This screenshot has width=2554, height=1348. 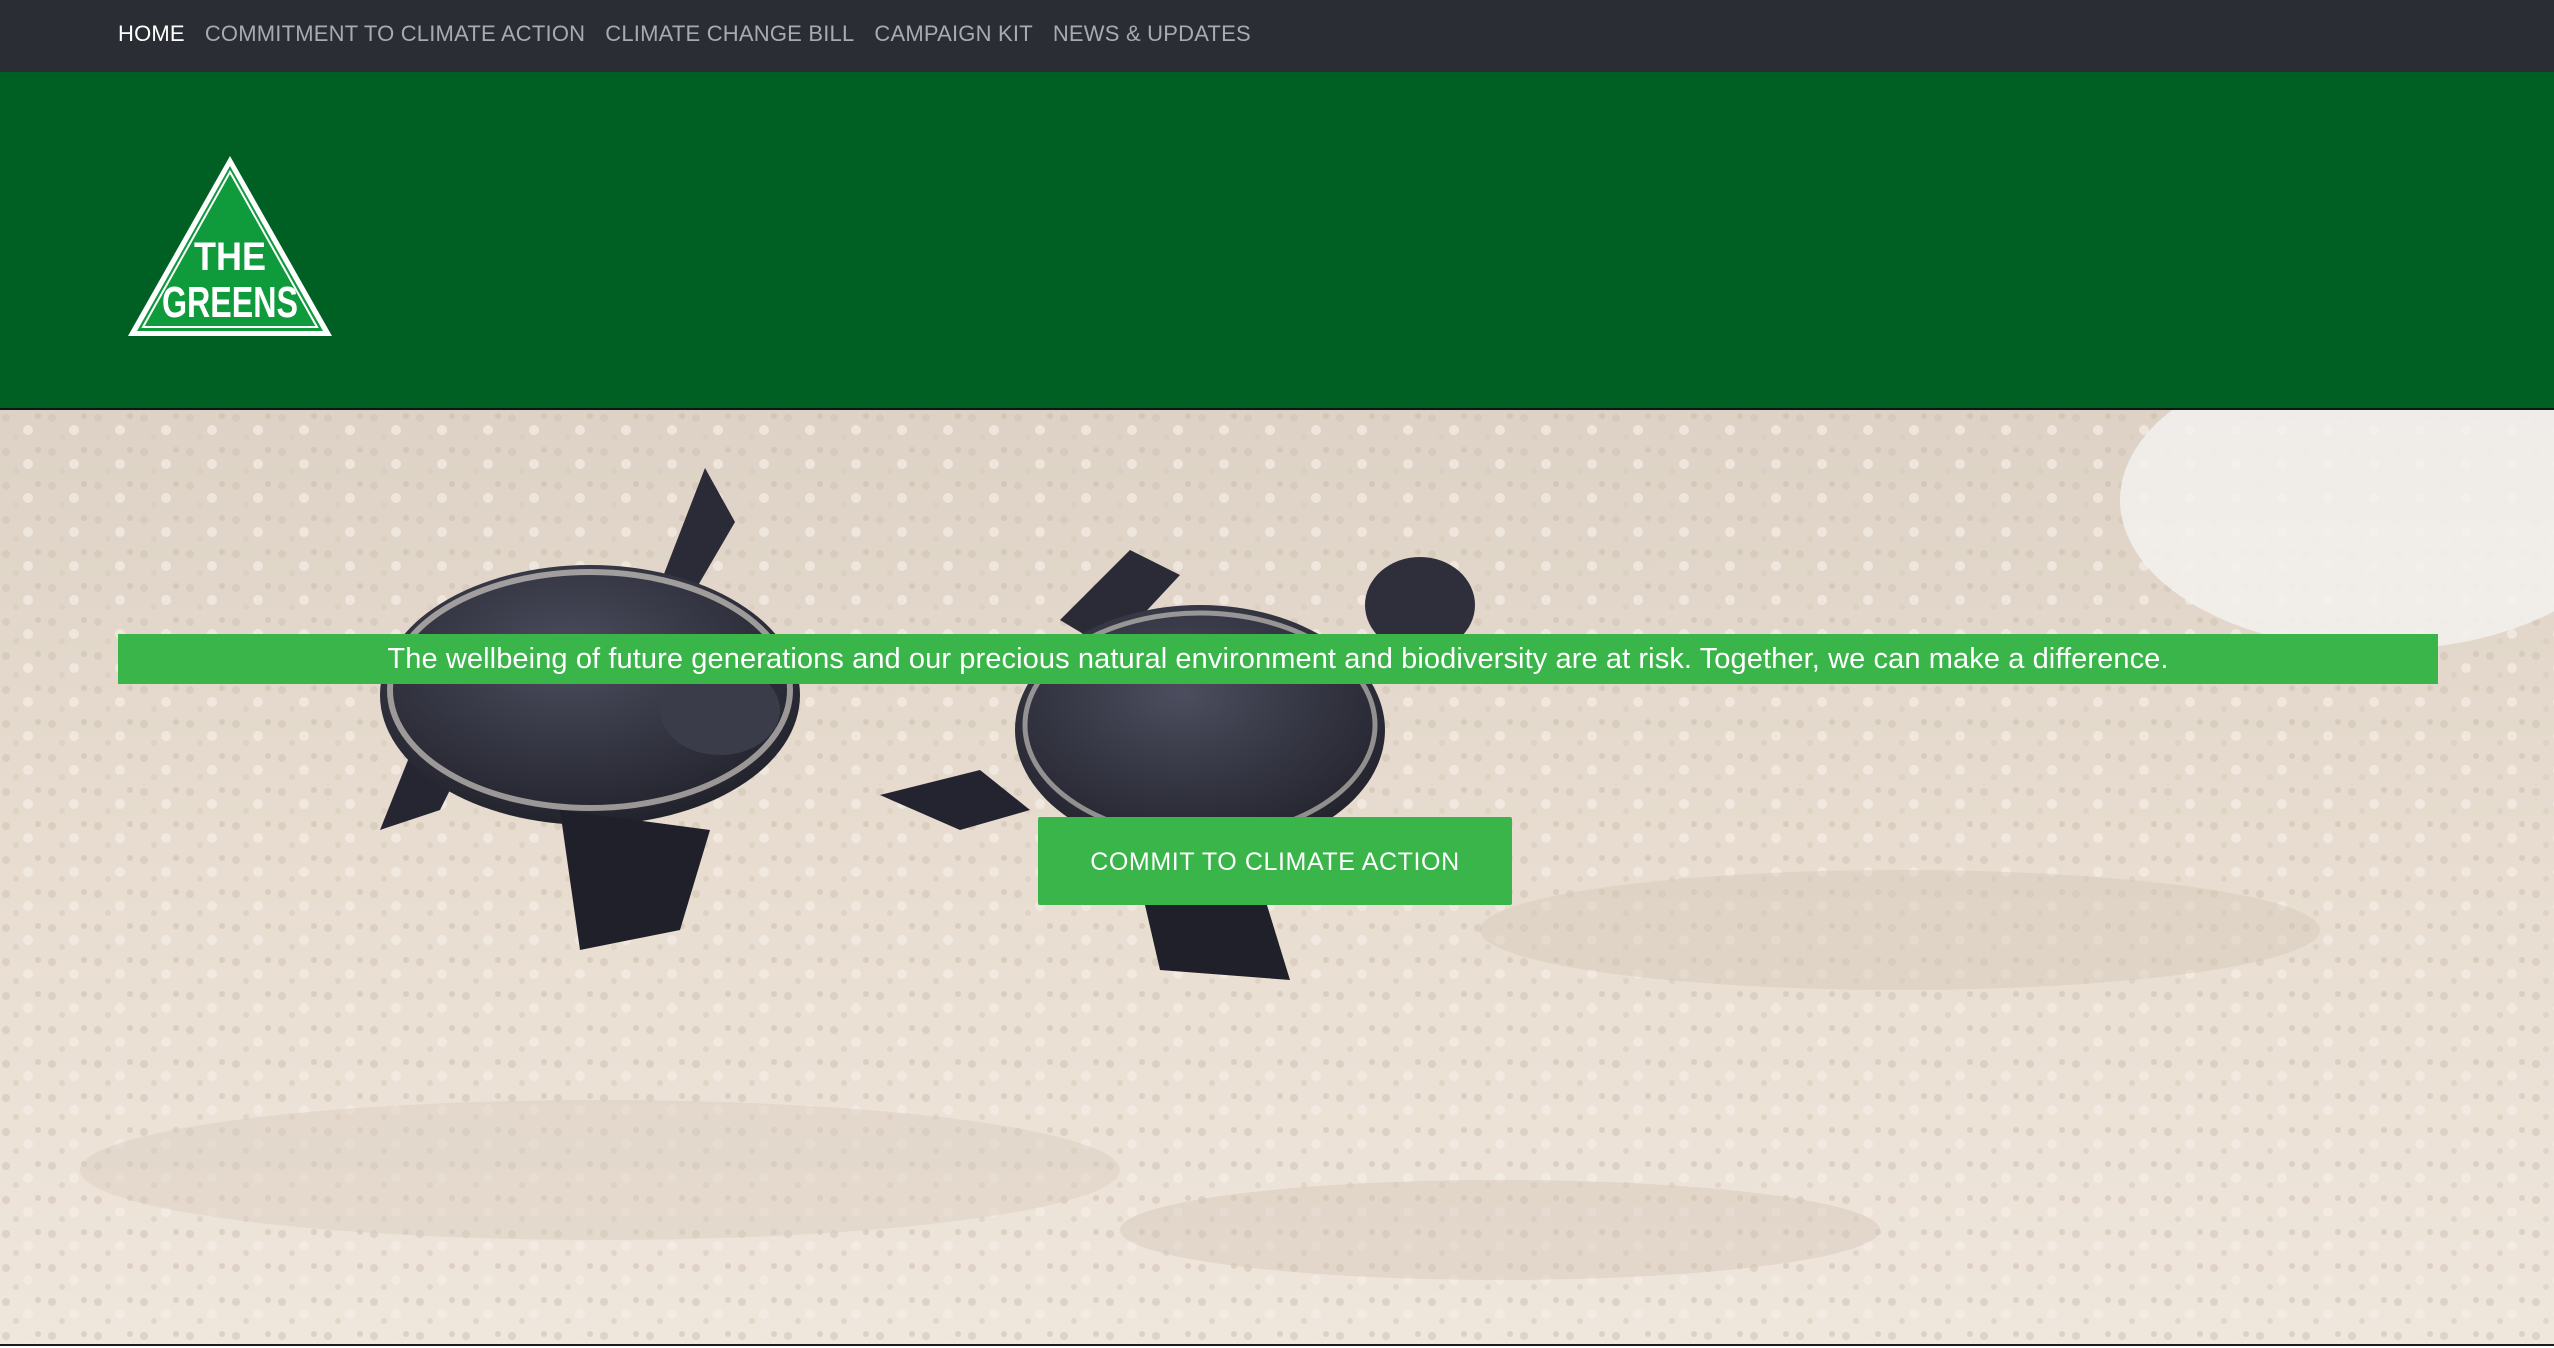 What do you see at coordinates (151, 34) in the screenshot?
I see `nav-item-home: HOME` at bounding box center [151, 34].